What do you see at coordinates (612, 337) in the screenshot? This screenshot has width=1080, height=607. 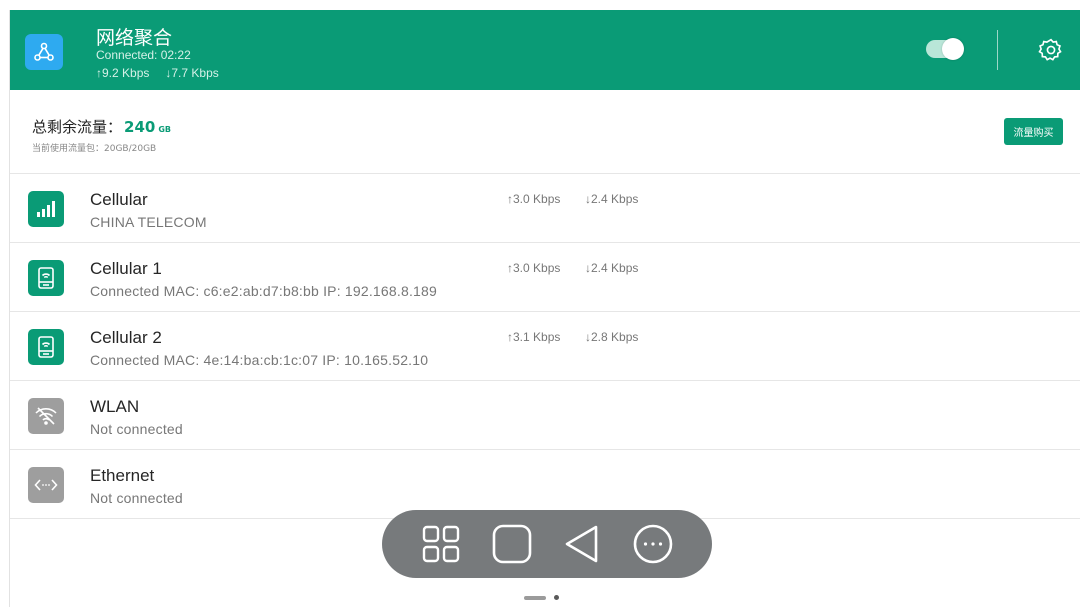 I see `connection-download: ↓2.8 Kbps` at bounding box center [612, 337].